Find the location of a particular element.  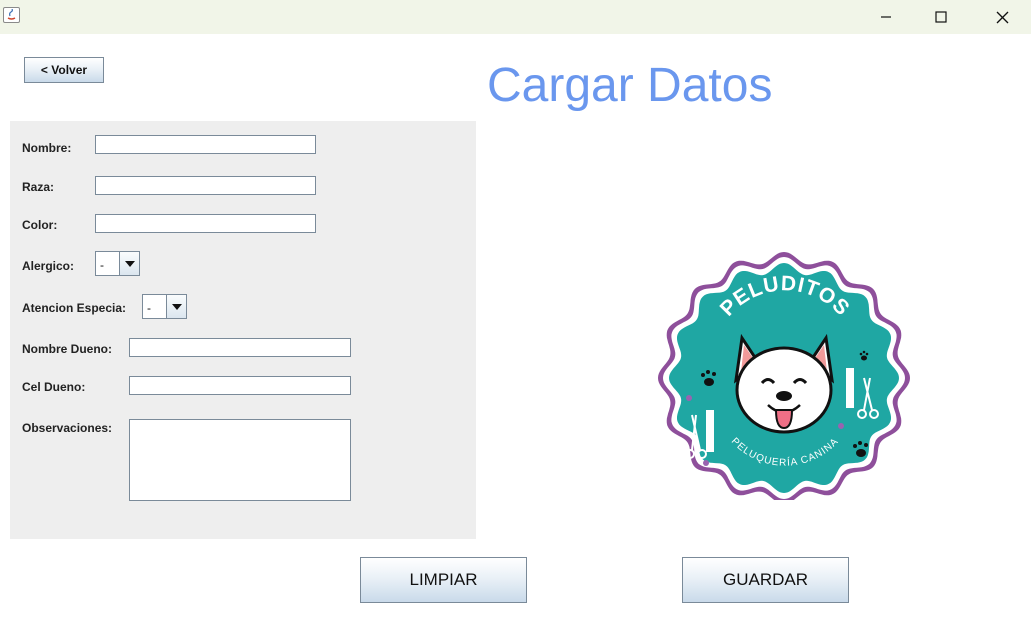

peluditos-logo: PELUDITOS PELUQUERÍA CANINA is located at coordinates (784, 377).